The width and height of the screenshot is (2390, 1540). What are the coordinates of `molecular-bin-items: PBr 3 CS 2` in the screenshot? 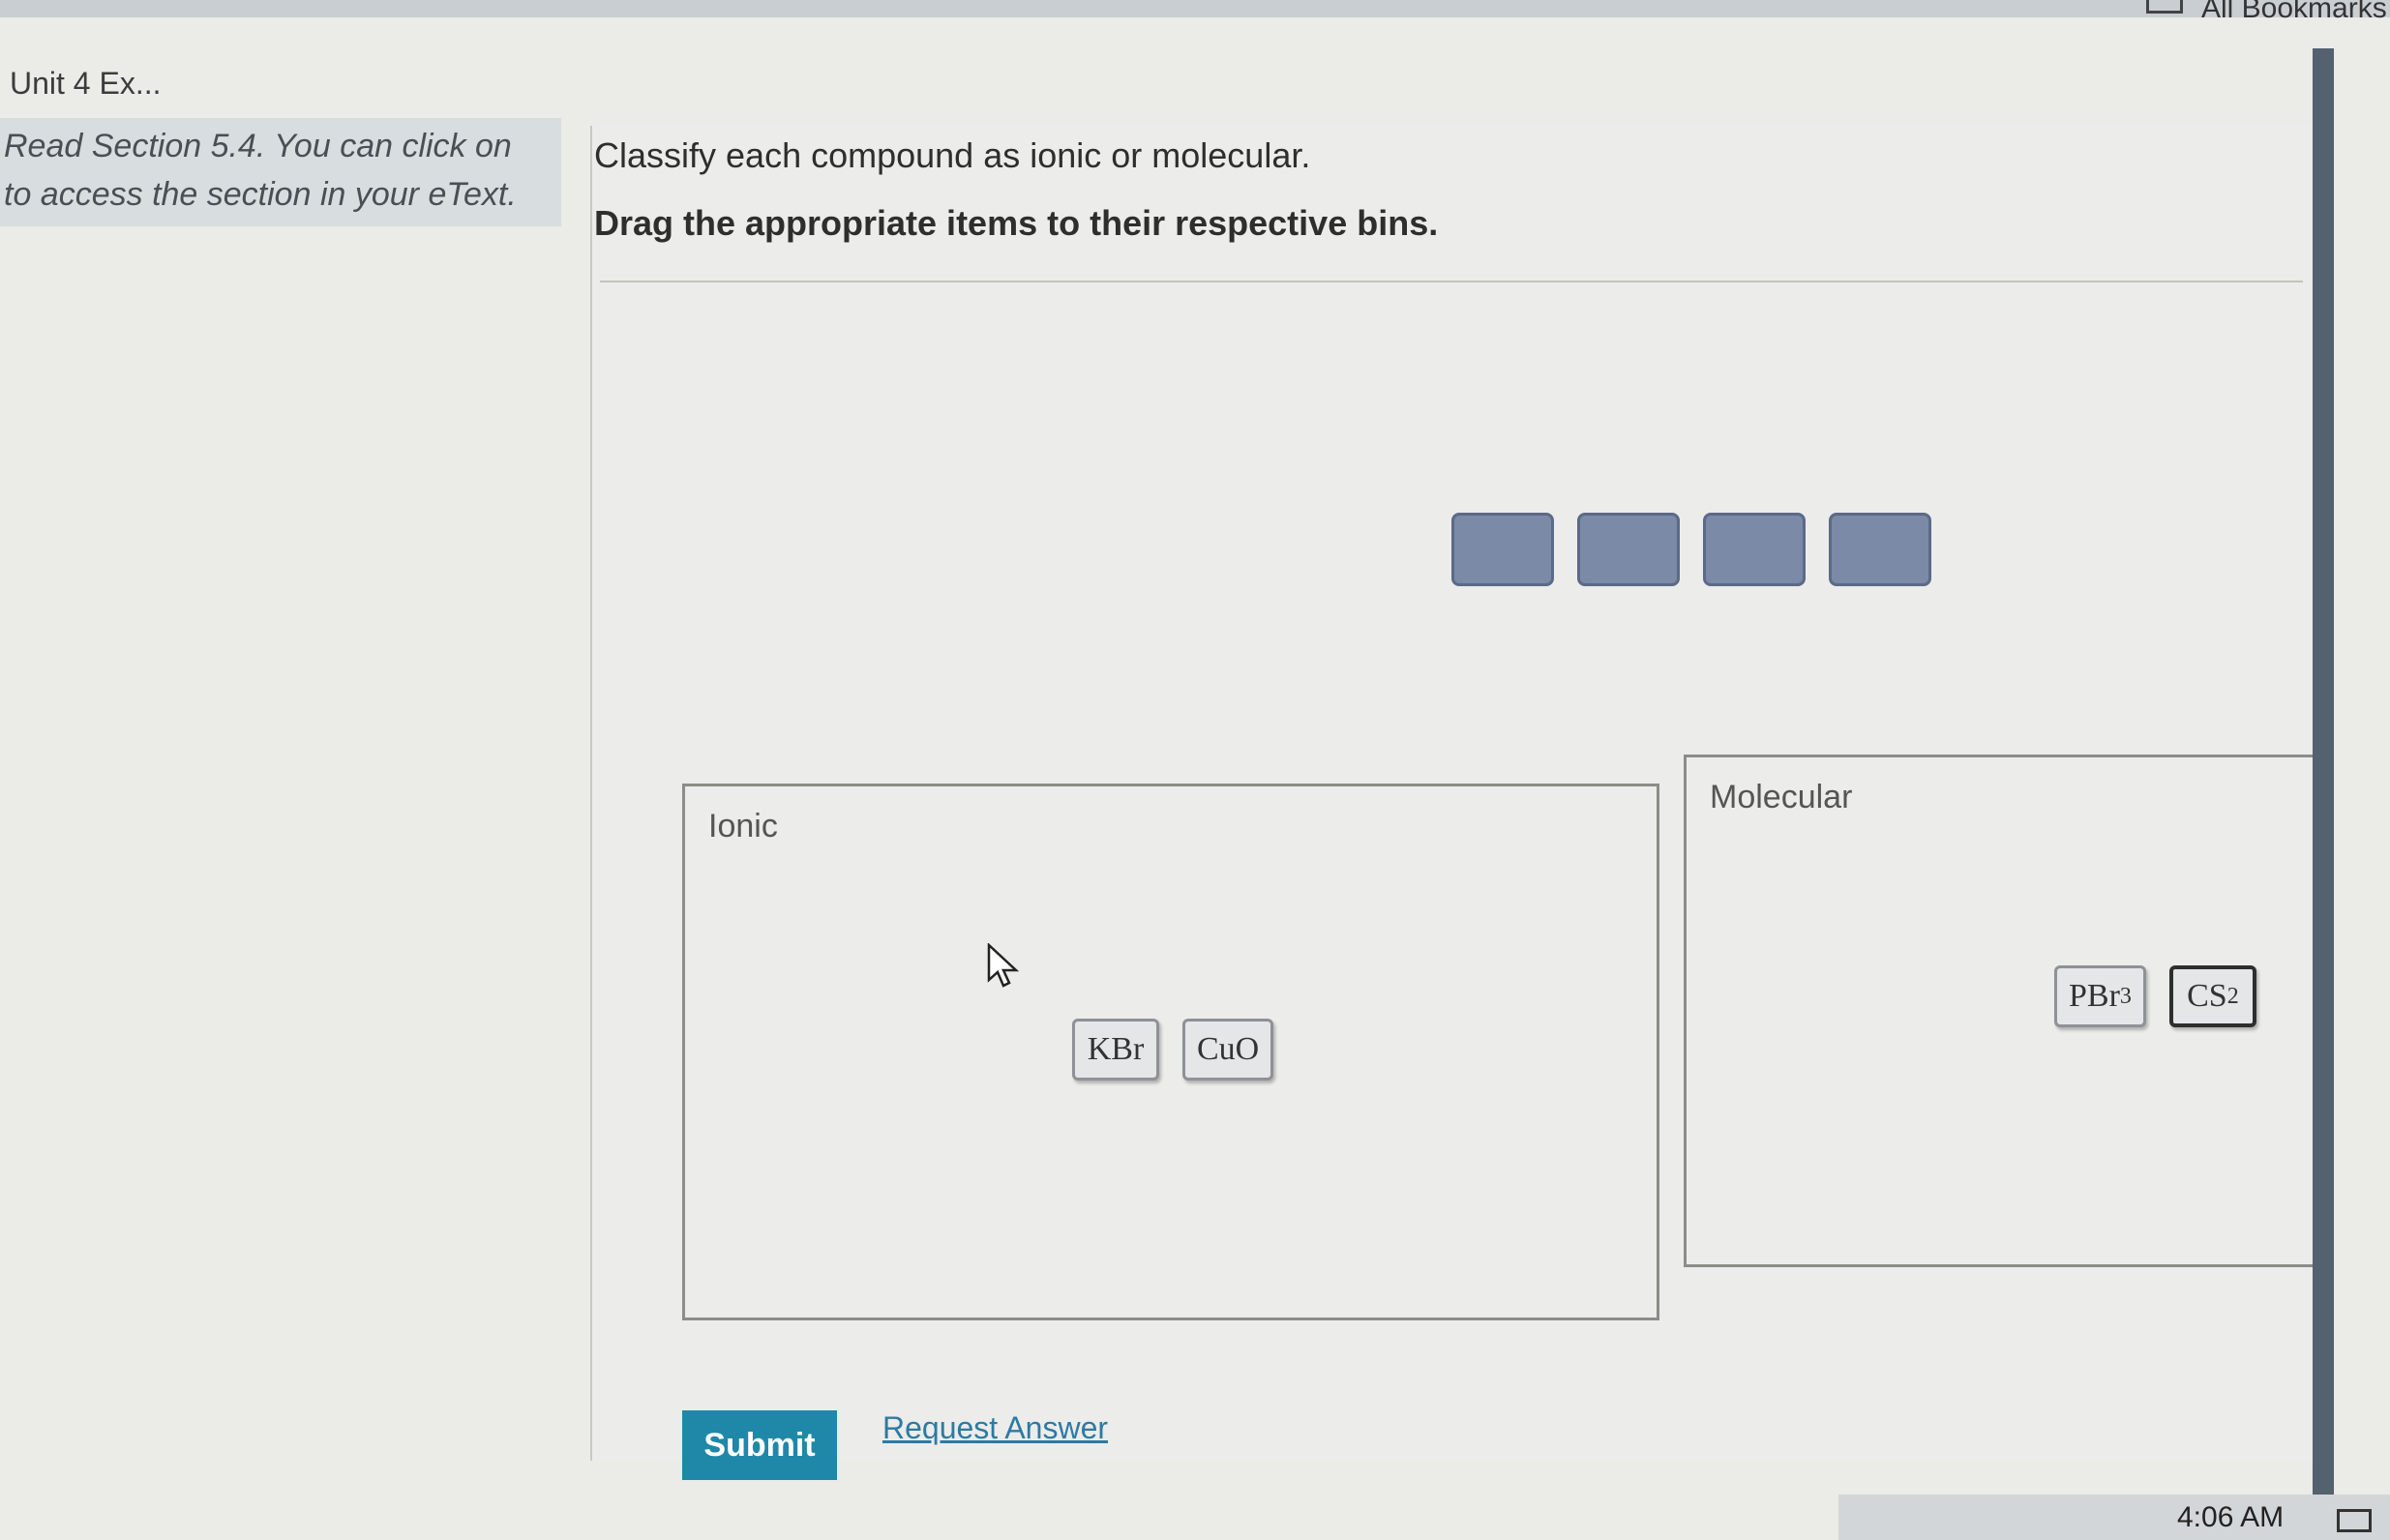 It's located at (2155, 996).